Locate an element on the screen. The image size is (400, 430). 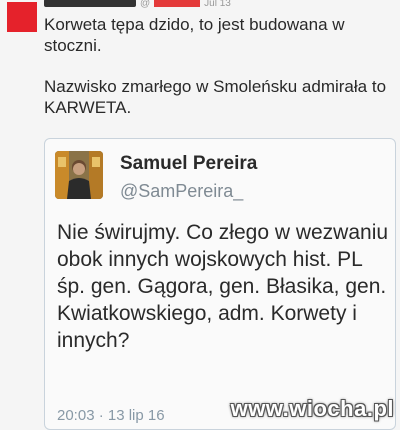
redacted-display-name is located at coordinates (90, 3).